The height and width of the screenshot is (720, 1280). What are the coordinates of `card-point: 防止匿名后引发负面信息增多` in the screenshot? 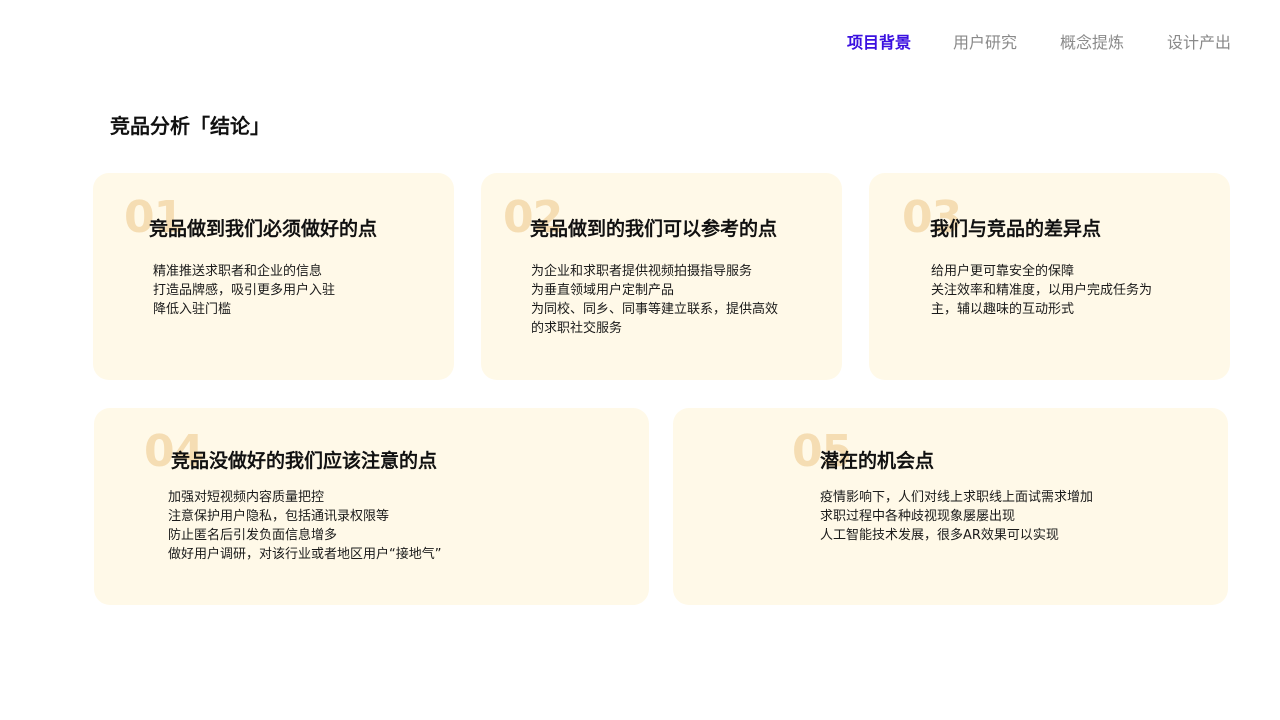 It's located at (253, 535).